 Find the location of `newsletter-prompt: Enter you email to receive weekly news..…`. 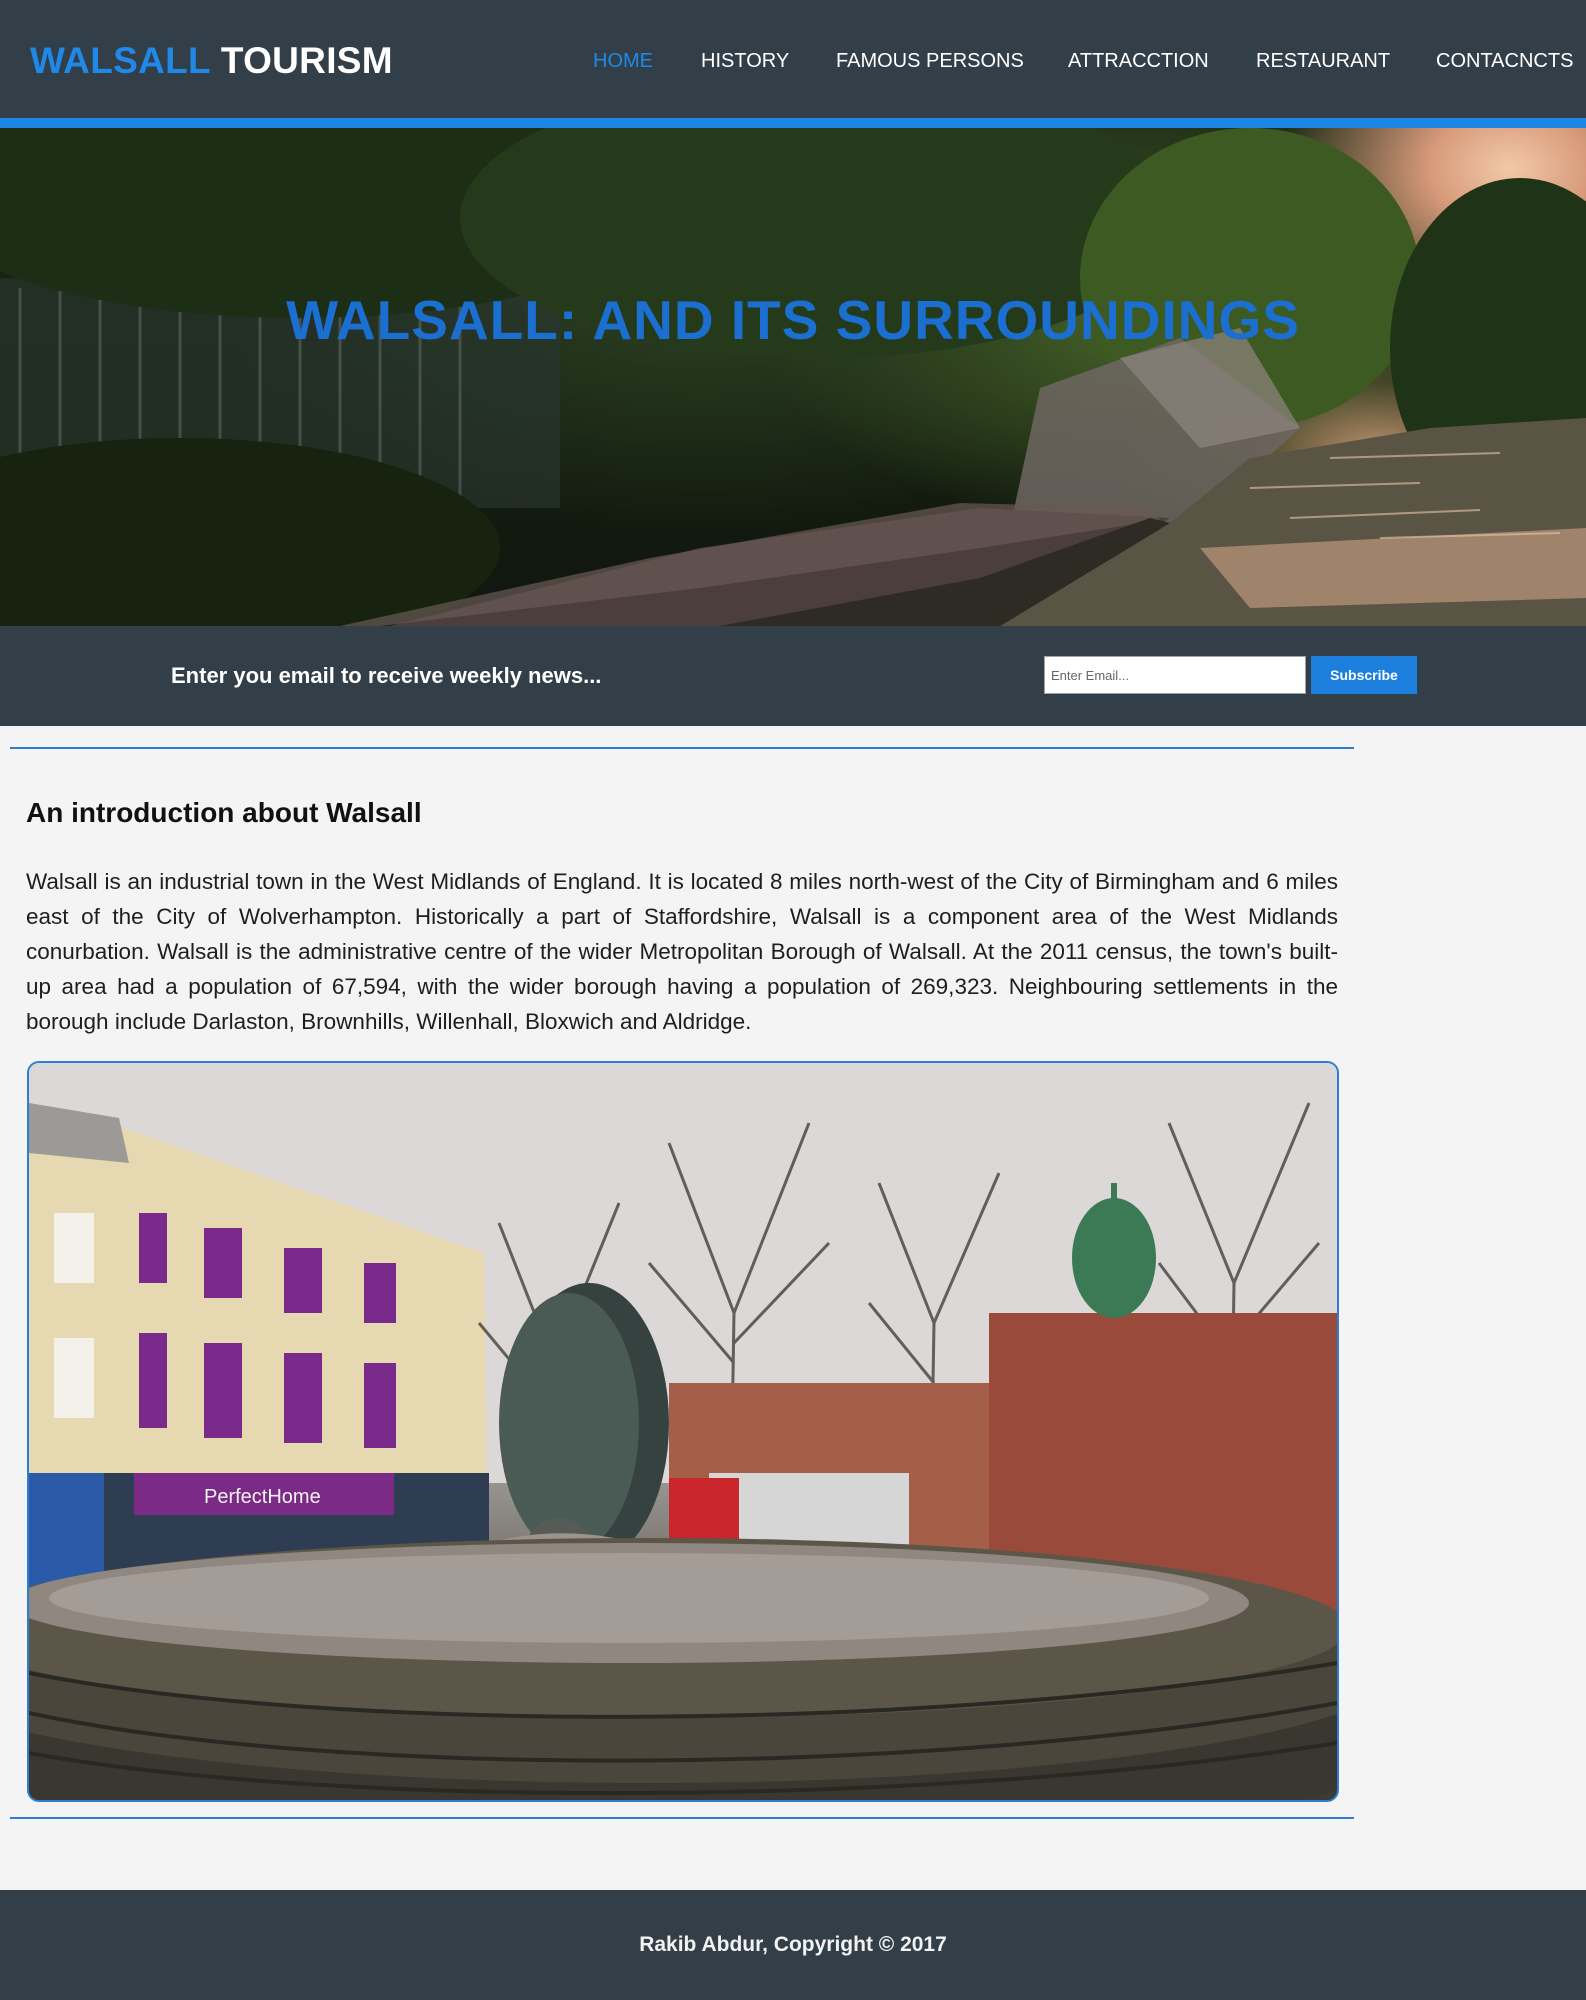

newsletter-prompt: Enter you email to receive weekly news..… is located at coordinates (386, 675).